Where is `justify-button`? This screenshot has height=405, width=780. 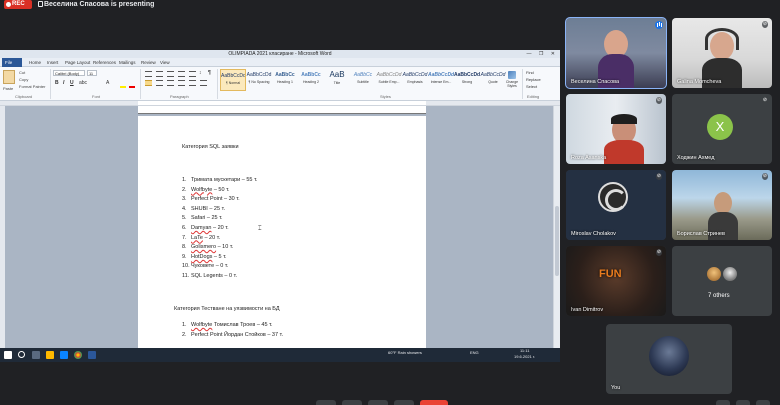
justify-button is located at coordinates (181, 83).